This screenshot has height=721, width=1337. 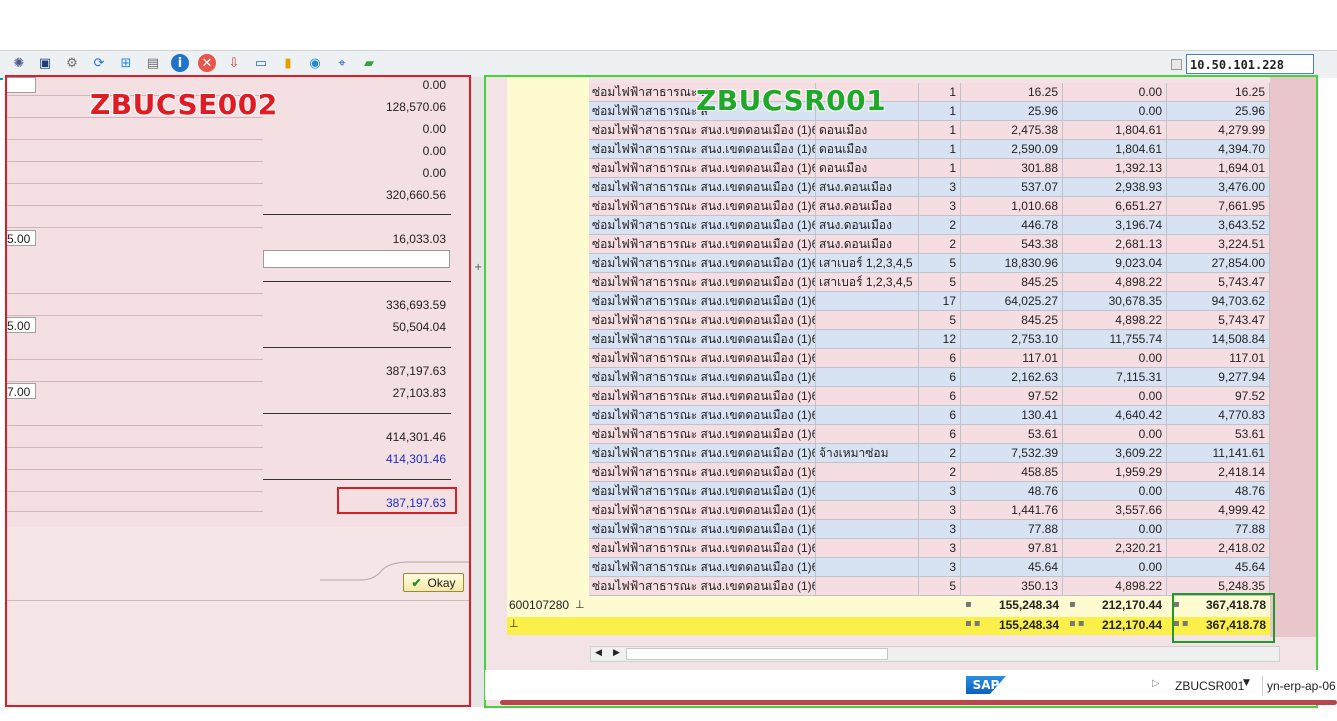 I want to click on ghost-text: +, so click(x=478, y=267).